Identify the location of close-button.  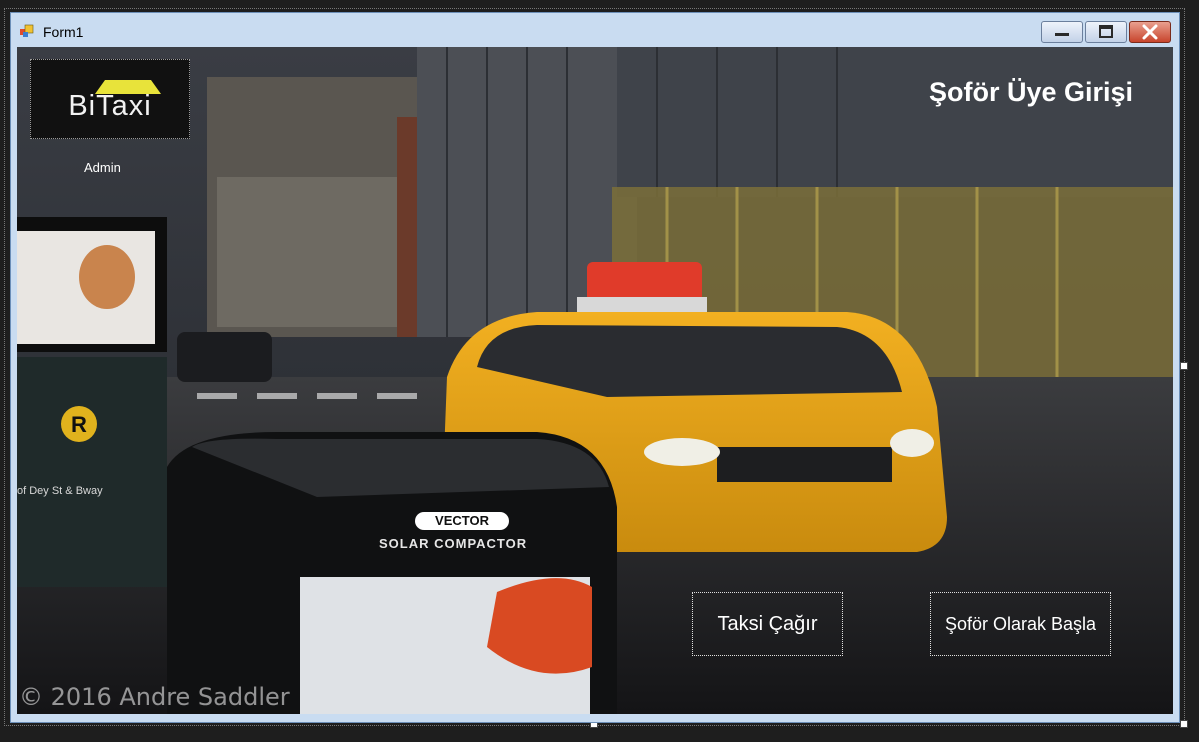
(1150, 32).